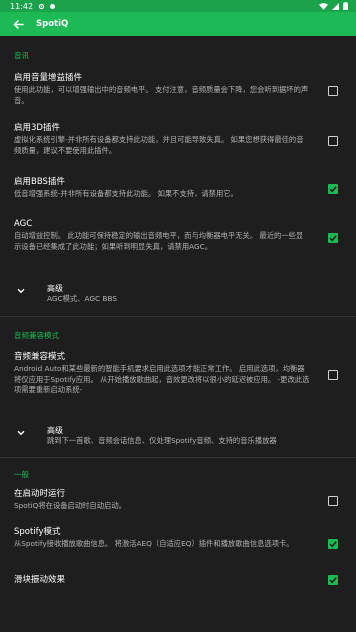 This screenshot has width=356, height=632. I want to click on pref-title: 启用音量增益插件, so click(48, 78).